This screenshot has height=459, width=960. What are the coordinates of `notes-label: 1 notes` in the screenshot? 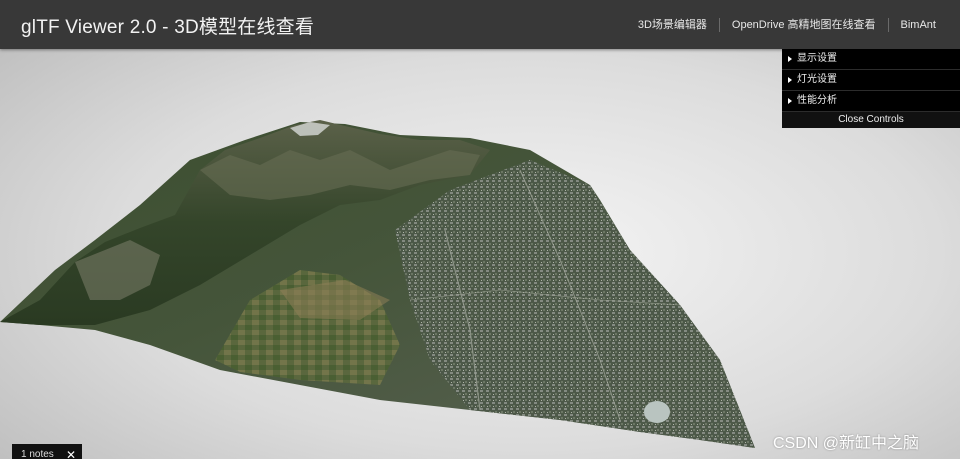 It's located at (37, 454).